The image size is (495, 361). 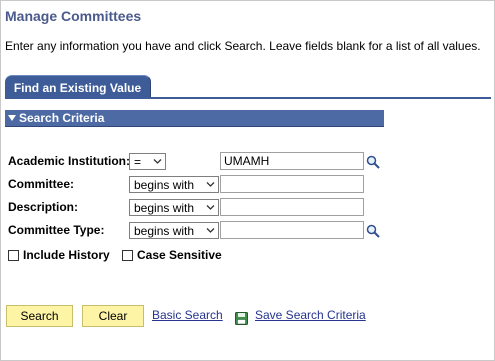 What do you see at coordinates (113, 316) in the screenshot?
I see `clear-button: Clear` at bounding box center [113, 316].